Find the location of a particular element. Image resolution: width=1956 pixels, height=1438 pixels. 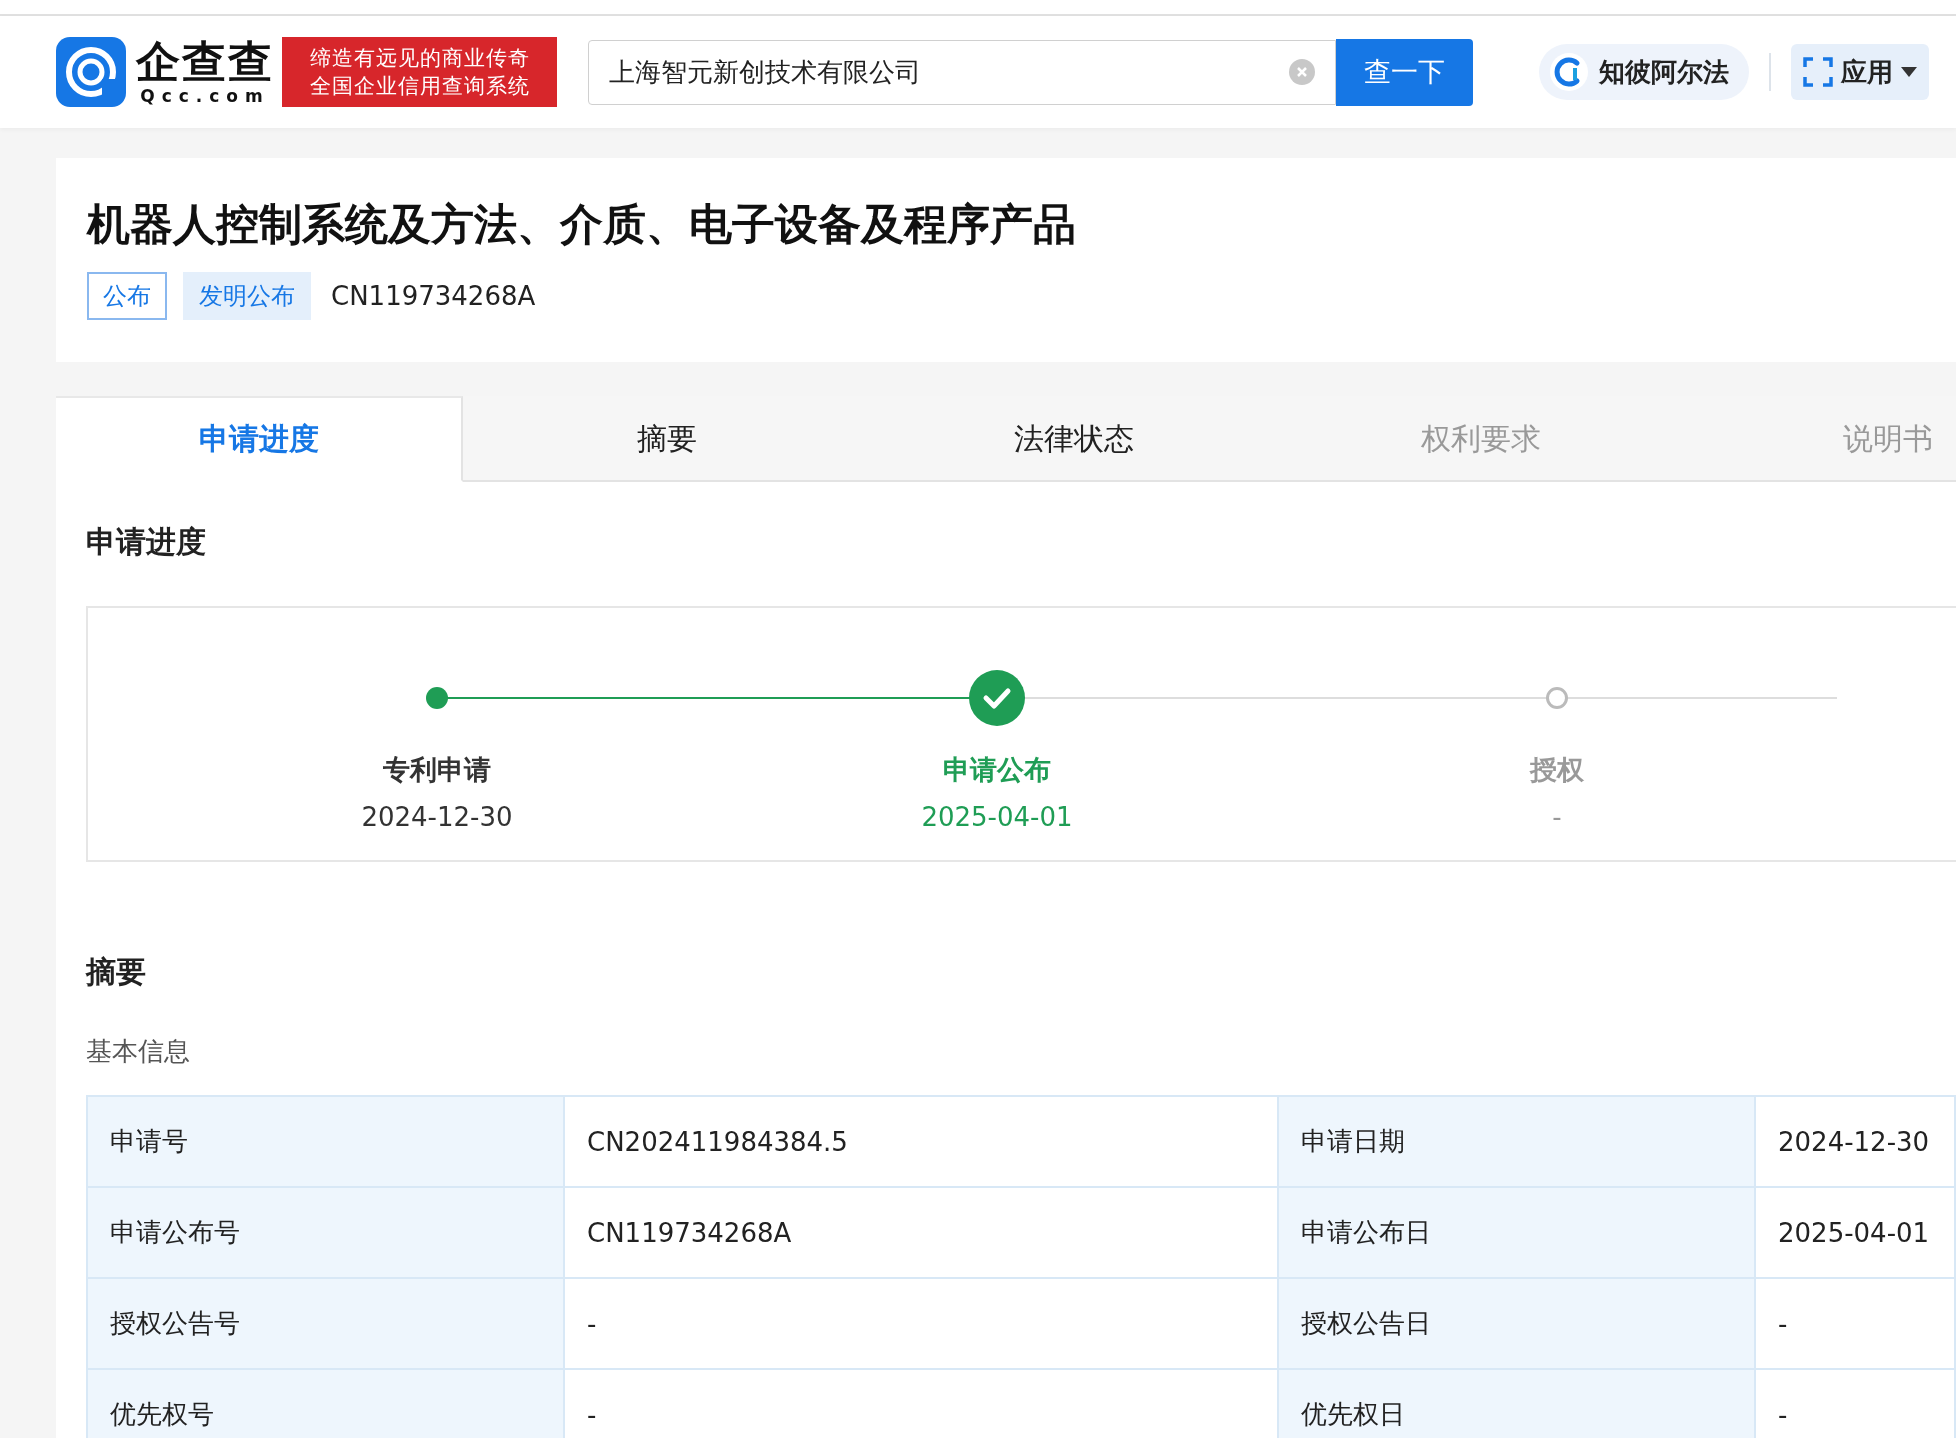

field-label: 优先权号 is located at coordinates (326, 1404).